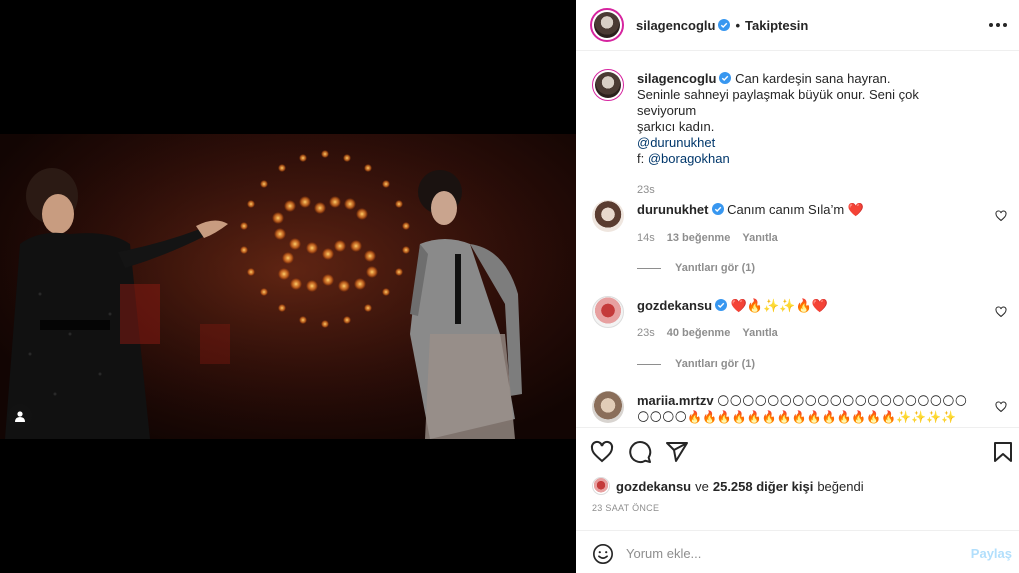  I want to click on tagged-users-button, so click(20, 416).